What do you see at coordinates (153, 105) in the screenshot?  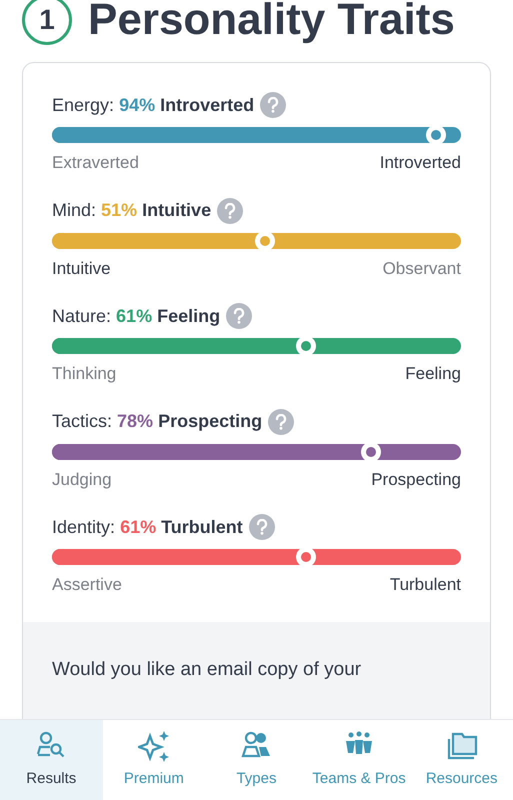 I see `trait-heading: Energy: 94% Introverted` at bounding box center [153, 105].